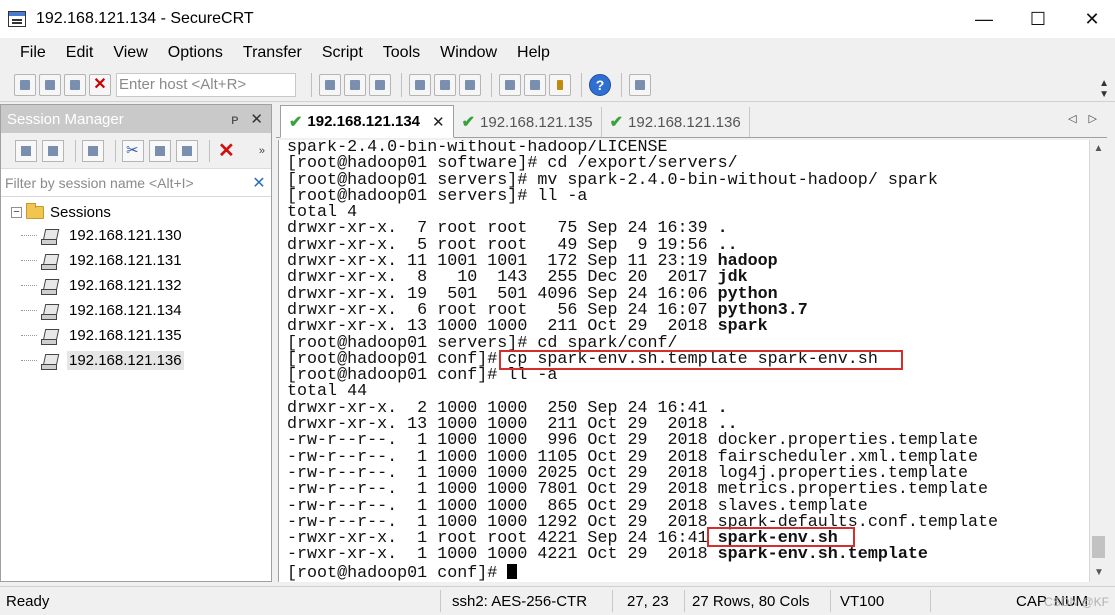  What do you see at coordinates (33, 53) in the screenshot?
I see `menu-file: File` at bounding box center [33, 53].